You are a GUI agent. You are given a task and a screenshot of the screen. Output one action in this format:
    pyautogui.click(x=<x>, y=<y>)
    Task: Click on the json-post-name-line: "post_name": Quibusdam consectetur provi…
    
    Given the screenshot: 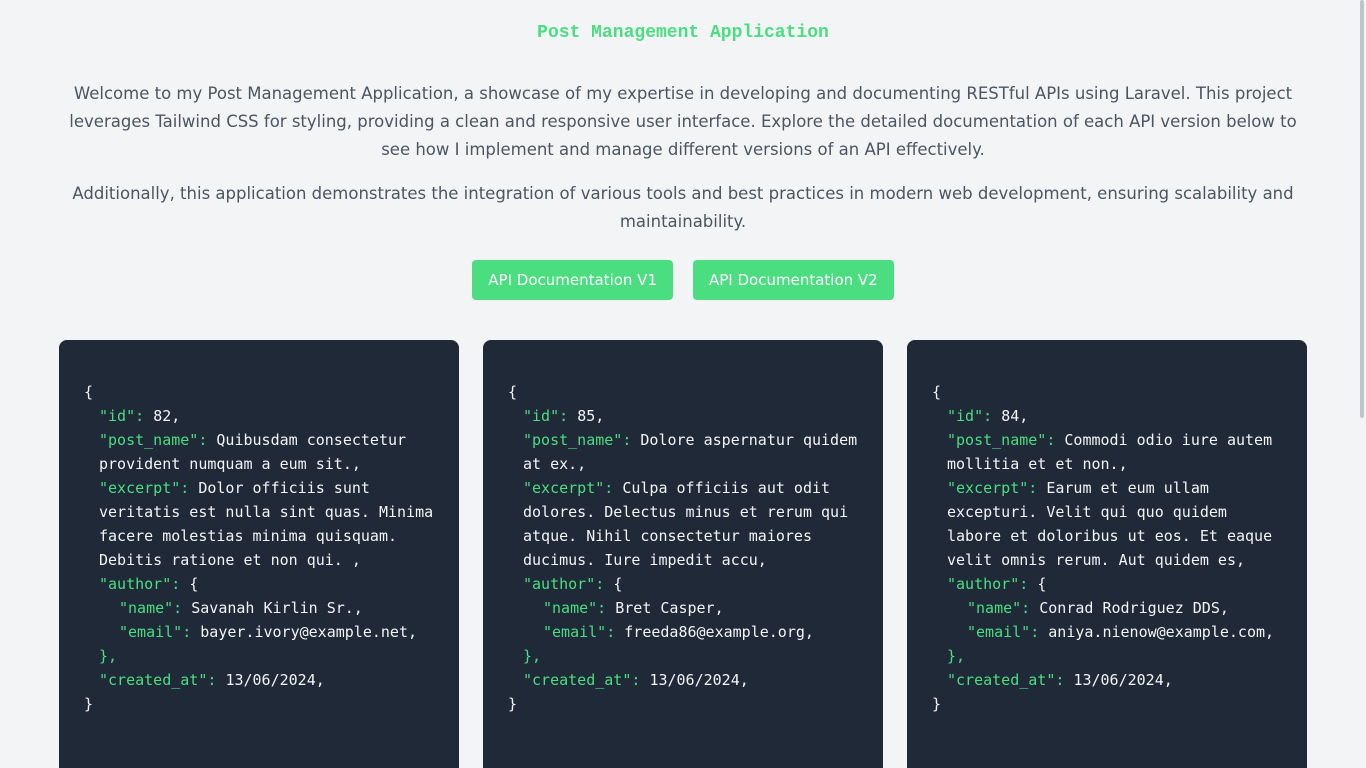 What is the action you would take?
    pyautogui.click(x=260, y=452)
    